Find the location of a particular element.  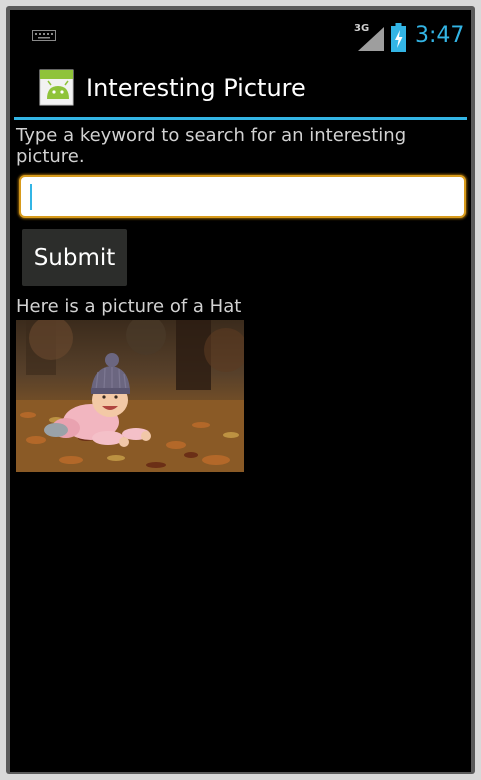

signal-icon is located at coordinates (371, 39).